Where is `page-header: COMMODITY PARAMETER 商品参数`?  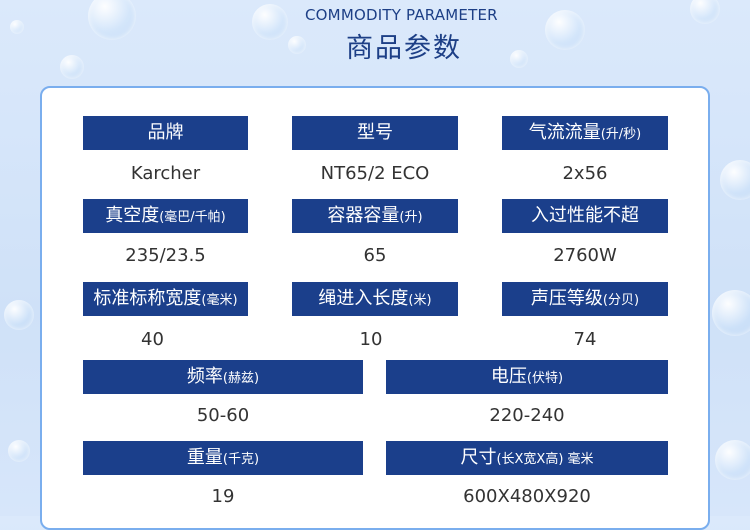 page-header: COMMODITY PARAMETER 商品参数 is located at coordinates (375, 35).